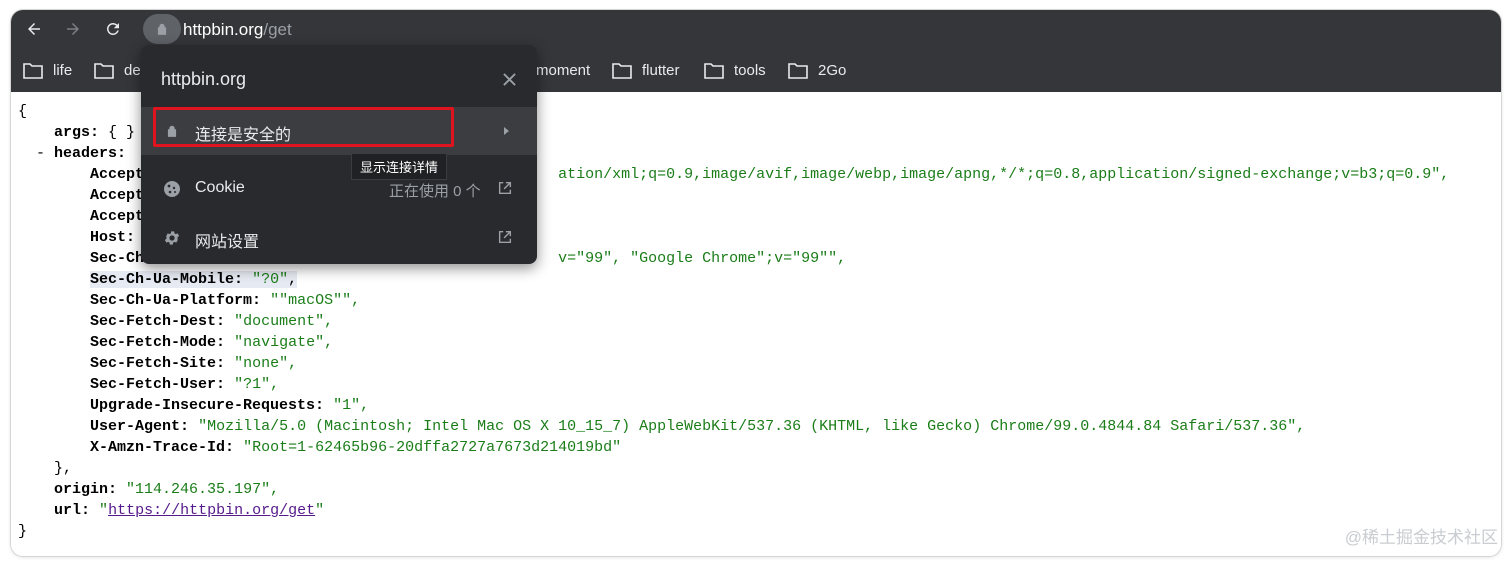 The height and width of the screenshot is (566, 1512). Describe the element at coordinates (257, 384) in the screenshot. I see `json-value-fetch-user: "?1",` at that location.